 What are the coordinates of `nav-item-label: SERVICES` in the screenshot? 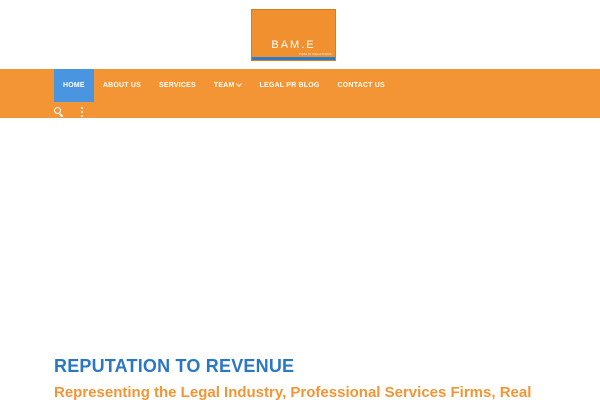 It's located at (177, 85).